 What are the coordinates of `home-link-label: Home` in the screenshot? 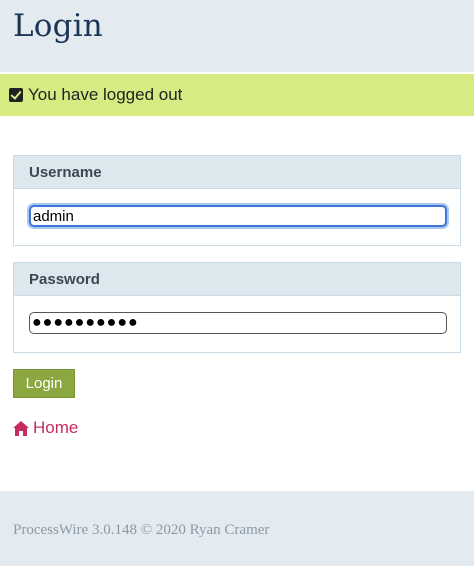 It's located at (56, 427).